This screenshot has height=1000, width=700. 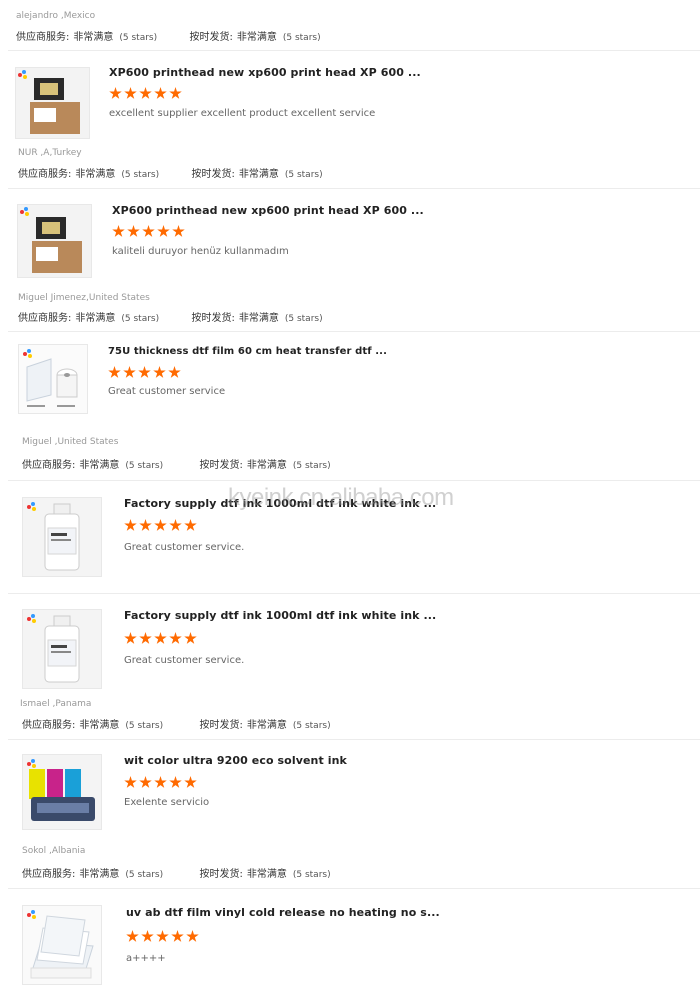 I want to click on reviewer-name: Ismael ,Panama, so click(x=56, y=704).